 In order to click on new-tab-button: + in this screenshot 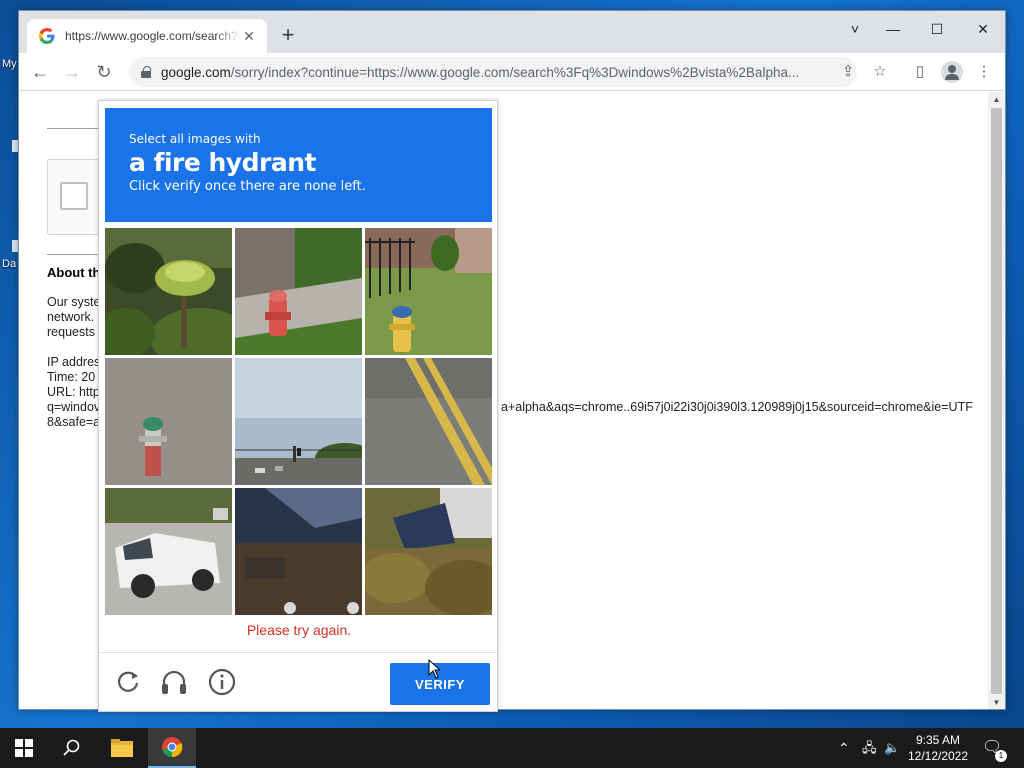, I will do `click(288, 35)`.